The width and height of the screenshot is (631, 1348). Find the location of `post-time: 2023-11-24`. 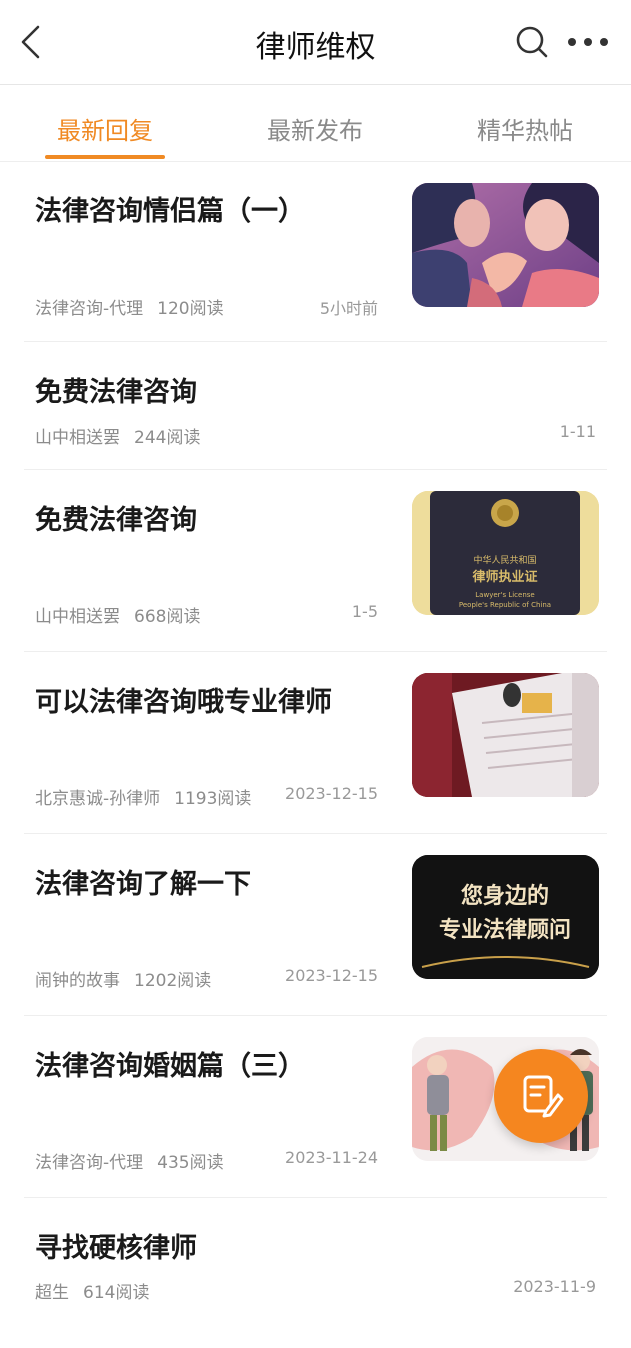

post-time: 2023-11-24 is located at coordinates (331, 1157).